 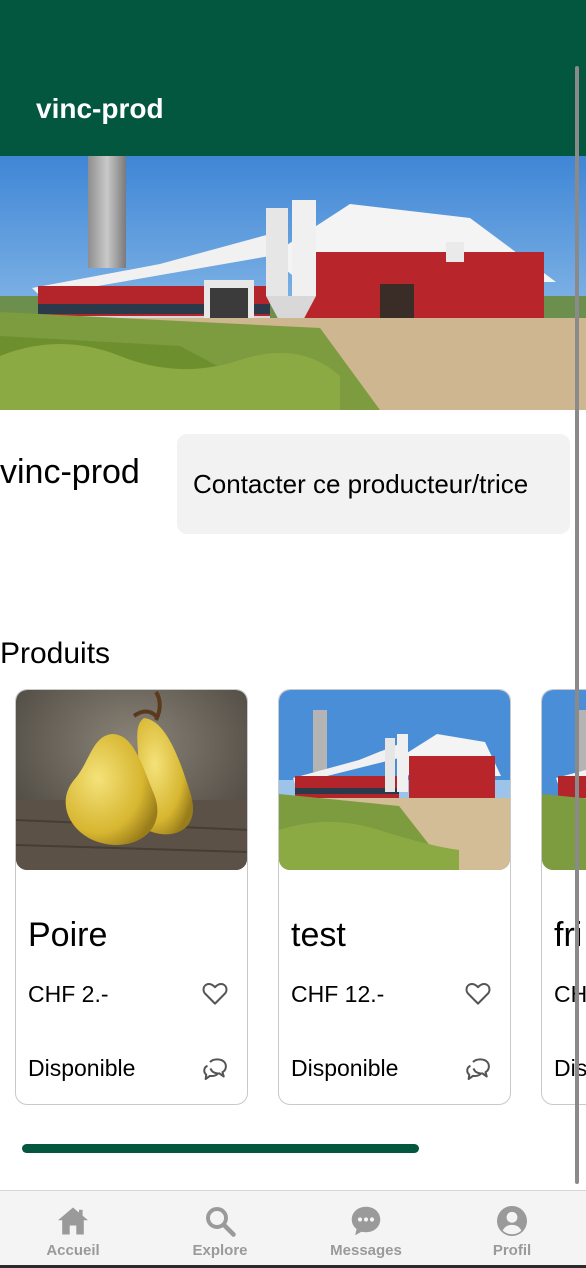 I want to click on product-card: test CHF 12.- Disponible, so click(x=394, y=897).